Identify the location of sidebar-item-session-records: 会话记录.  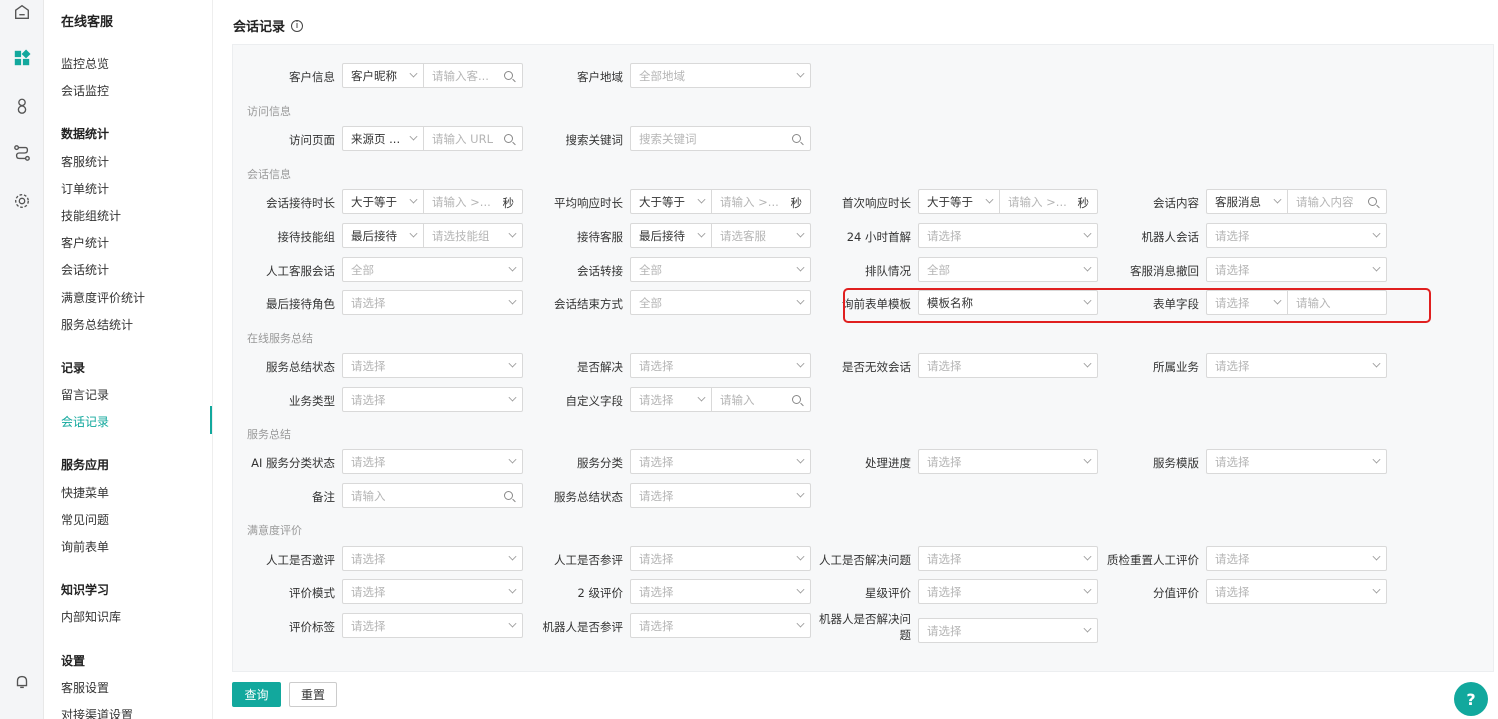
(85, 421).